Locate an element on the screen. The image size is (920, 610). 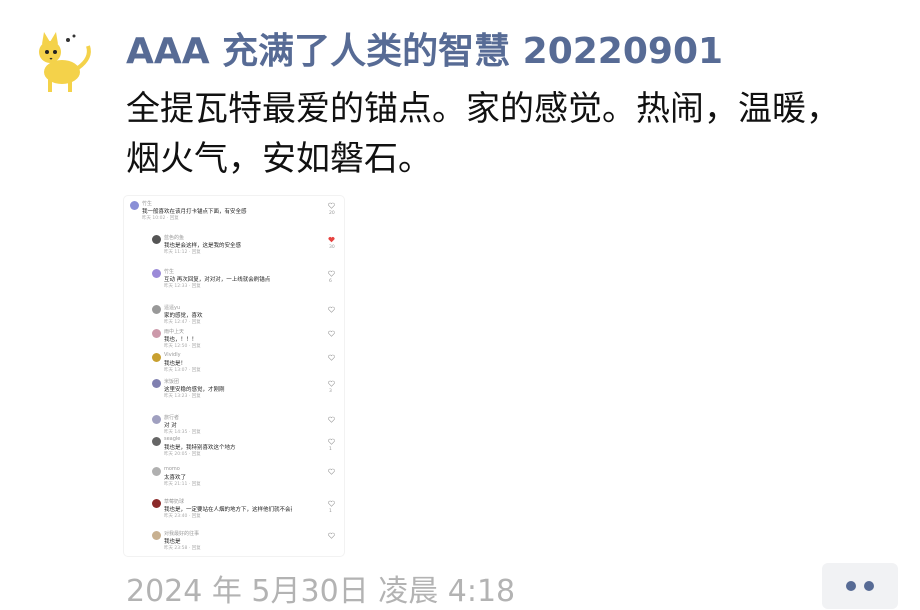
comment-author: 遥遥yu is located at coordinates (172, 307).